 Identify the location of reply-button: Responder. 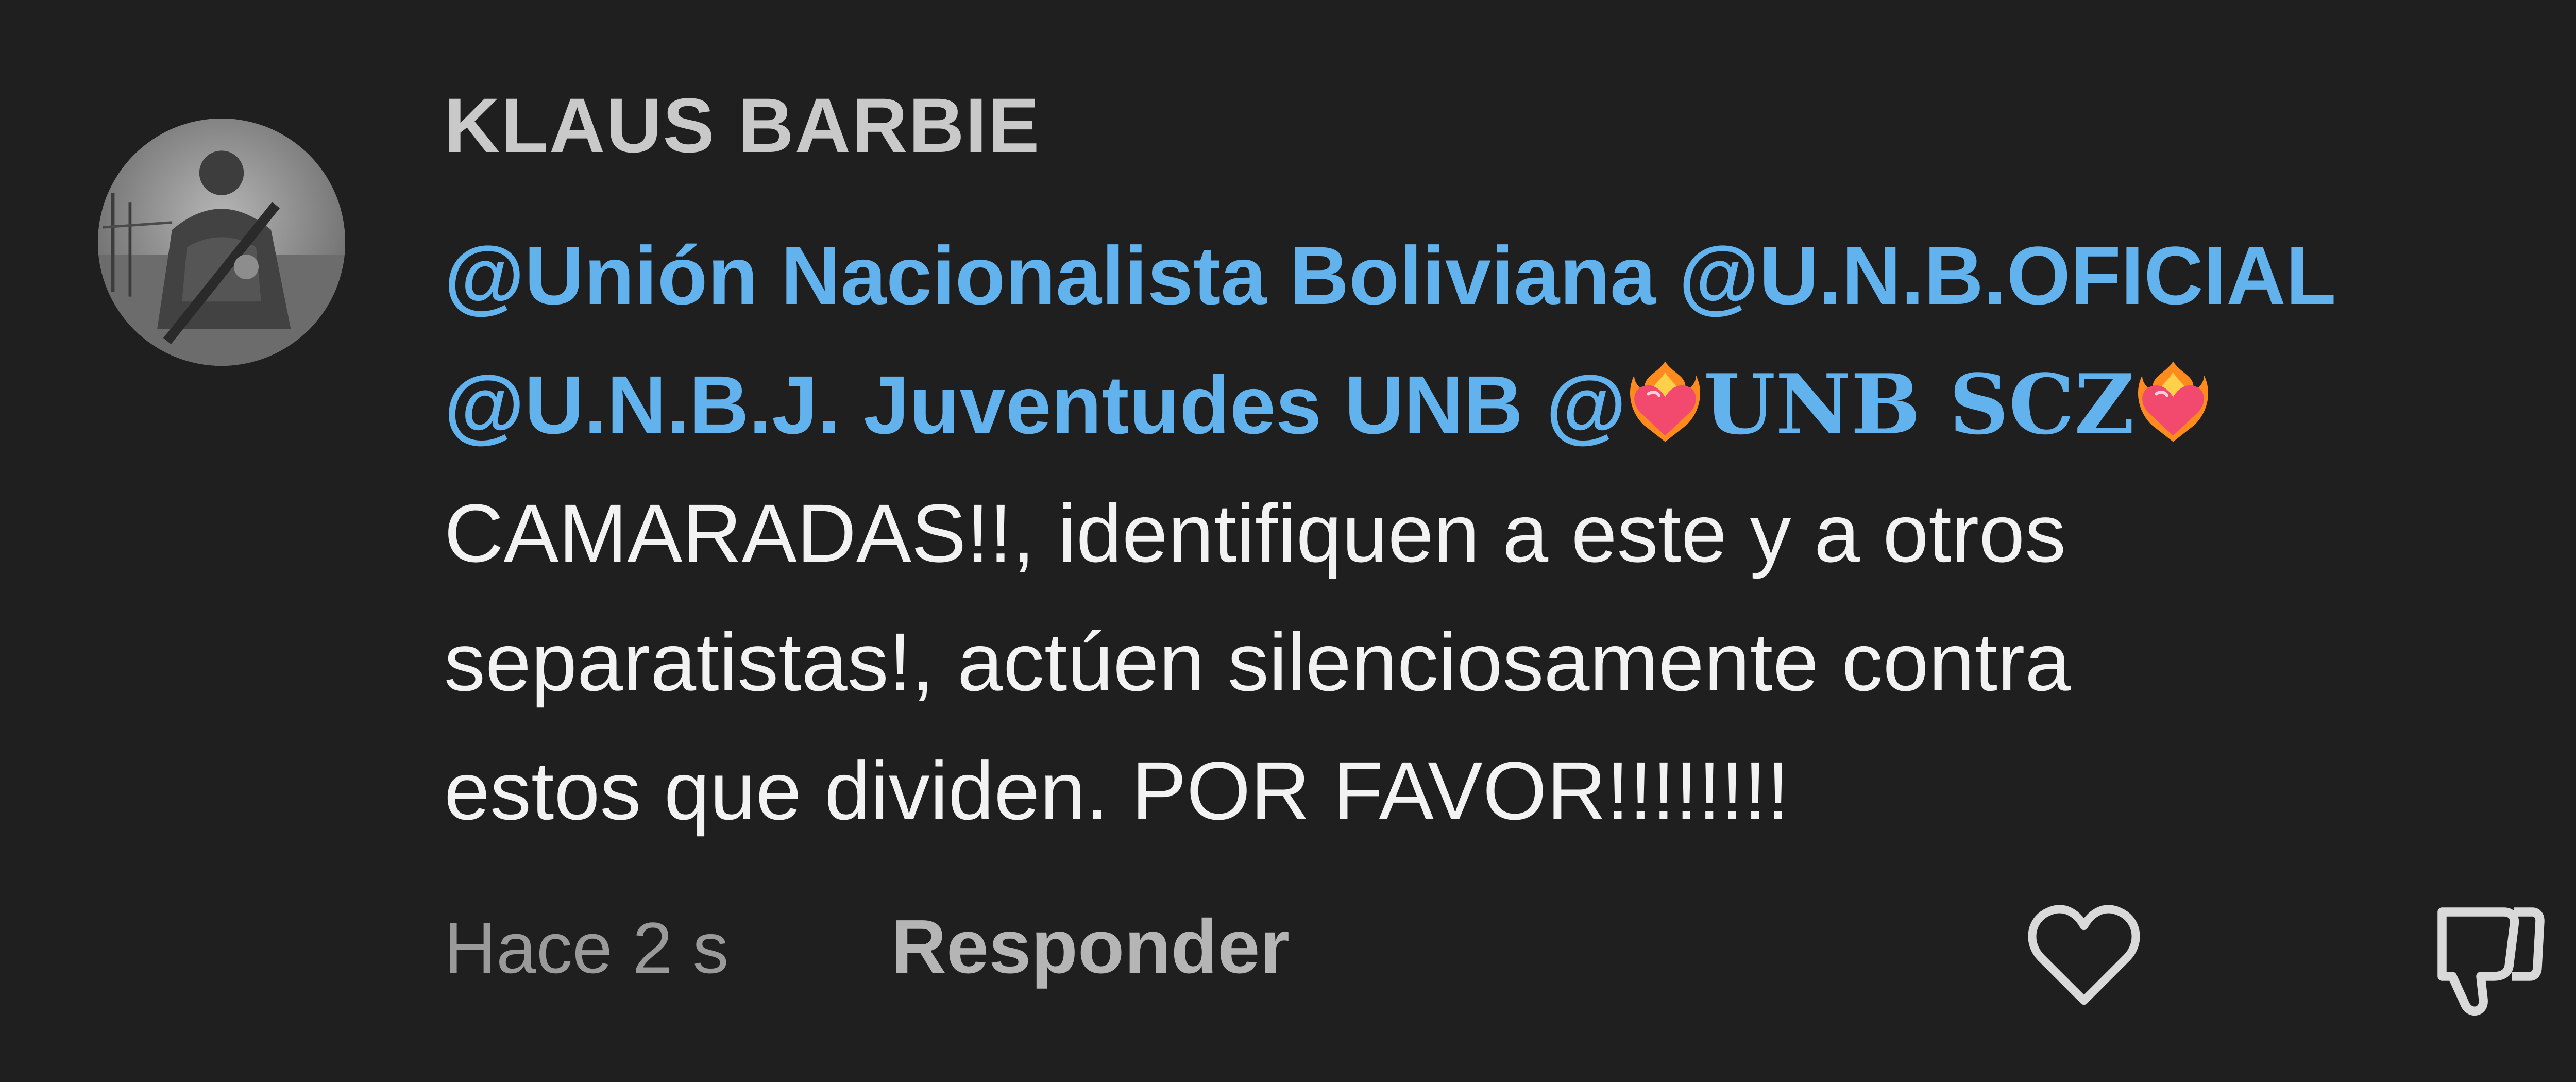
(1090, 947).